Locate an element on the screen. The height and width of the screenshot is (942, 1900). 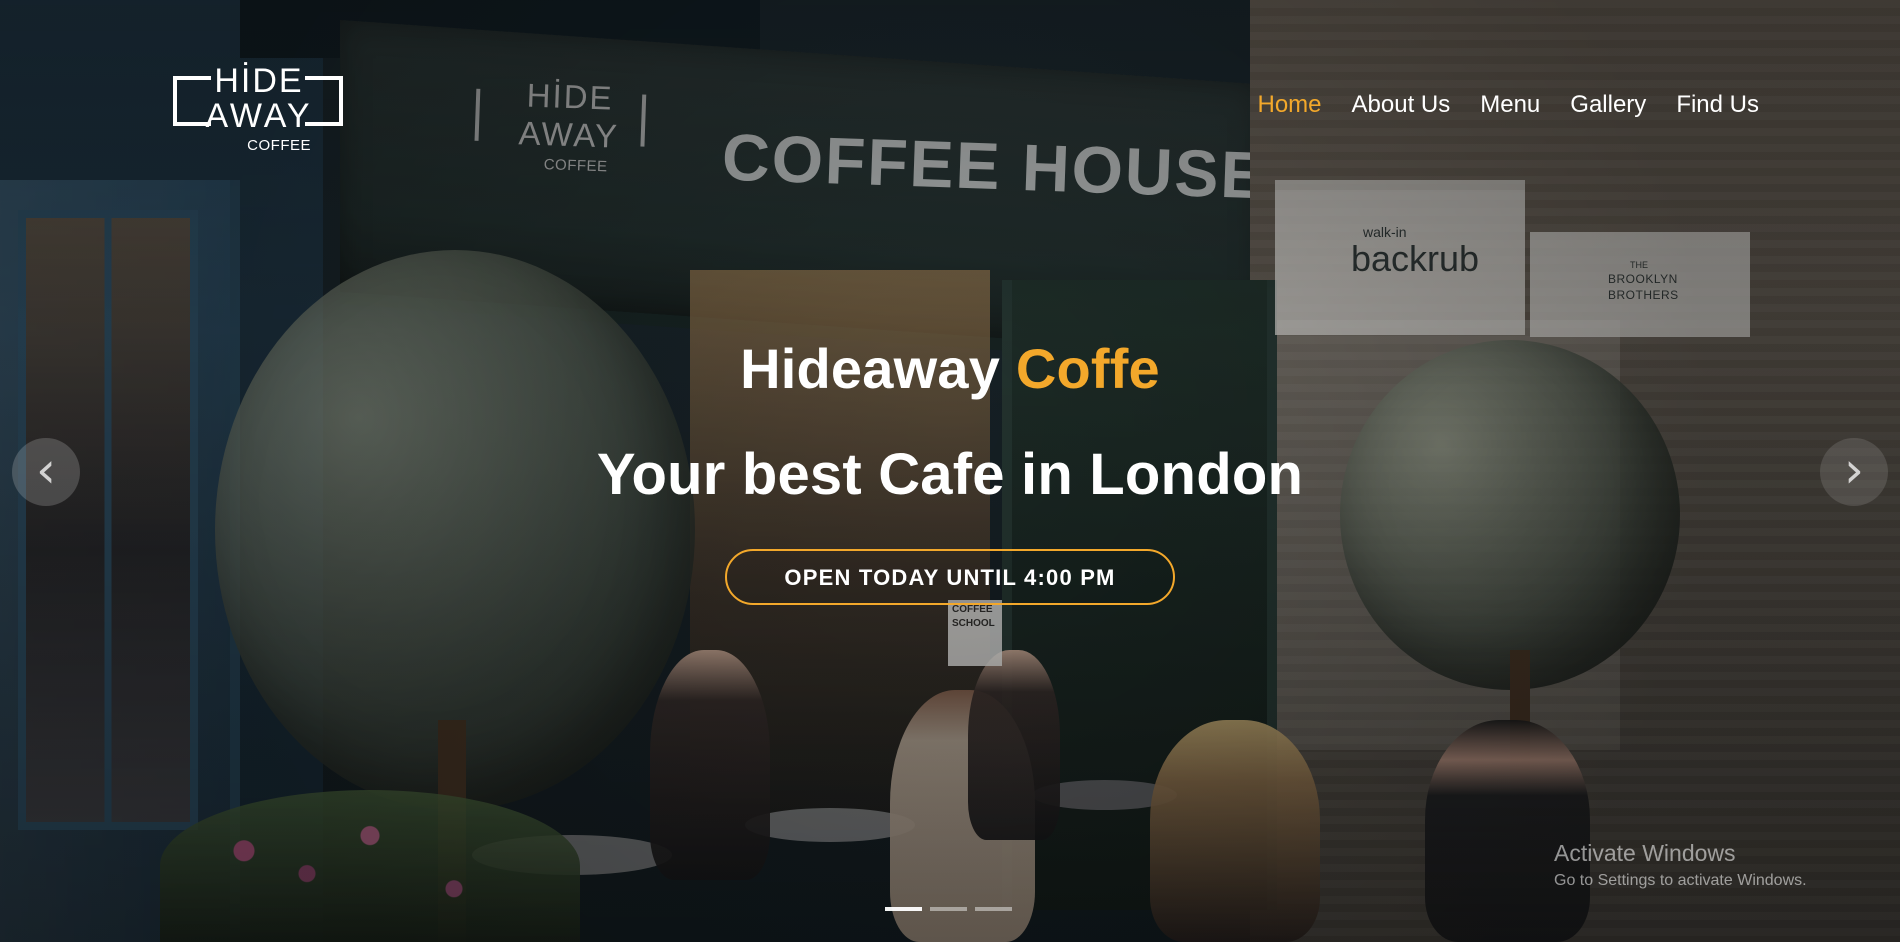
hero-title: Hideaway Coffe is located at coordinates (950, 369).